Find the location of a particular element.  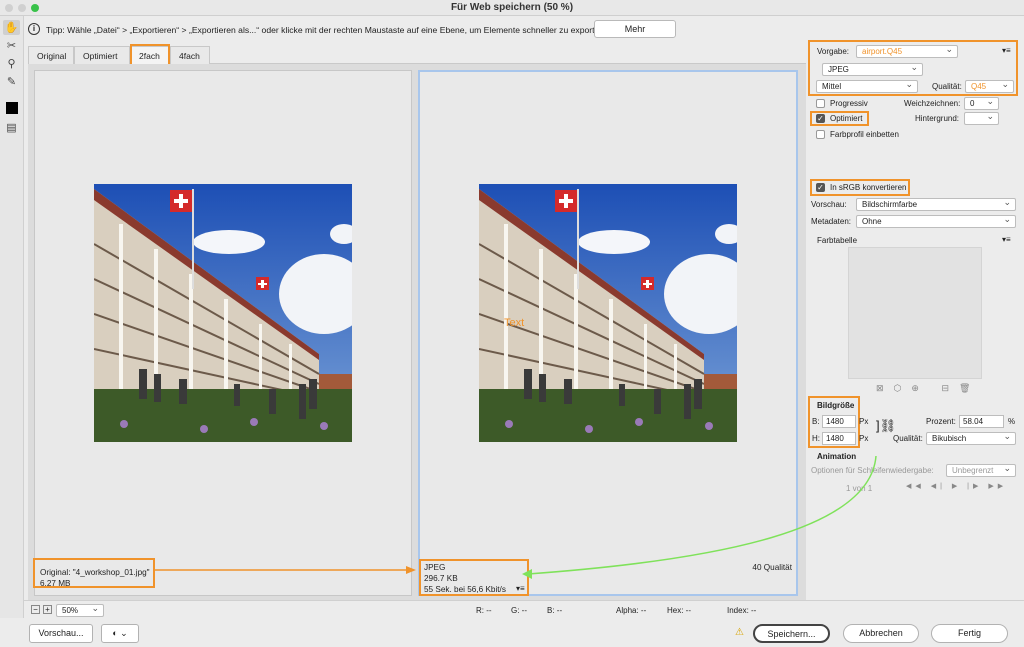

green-arrowhead is located at coordinates (527, 574).